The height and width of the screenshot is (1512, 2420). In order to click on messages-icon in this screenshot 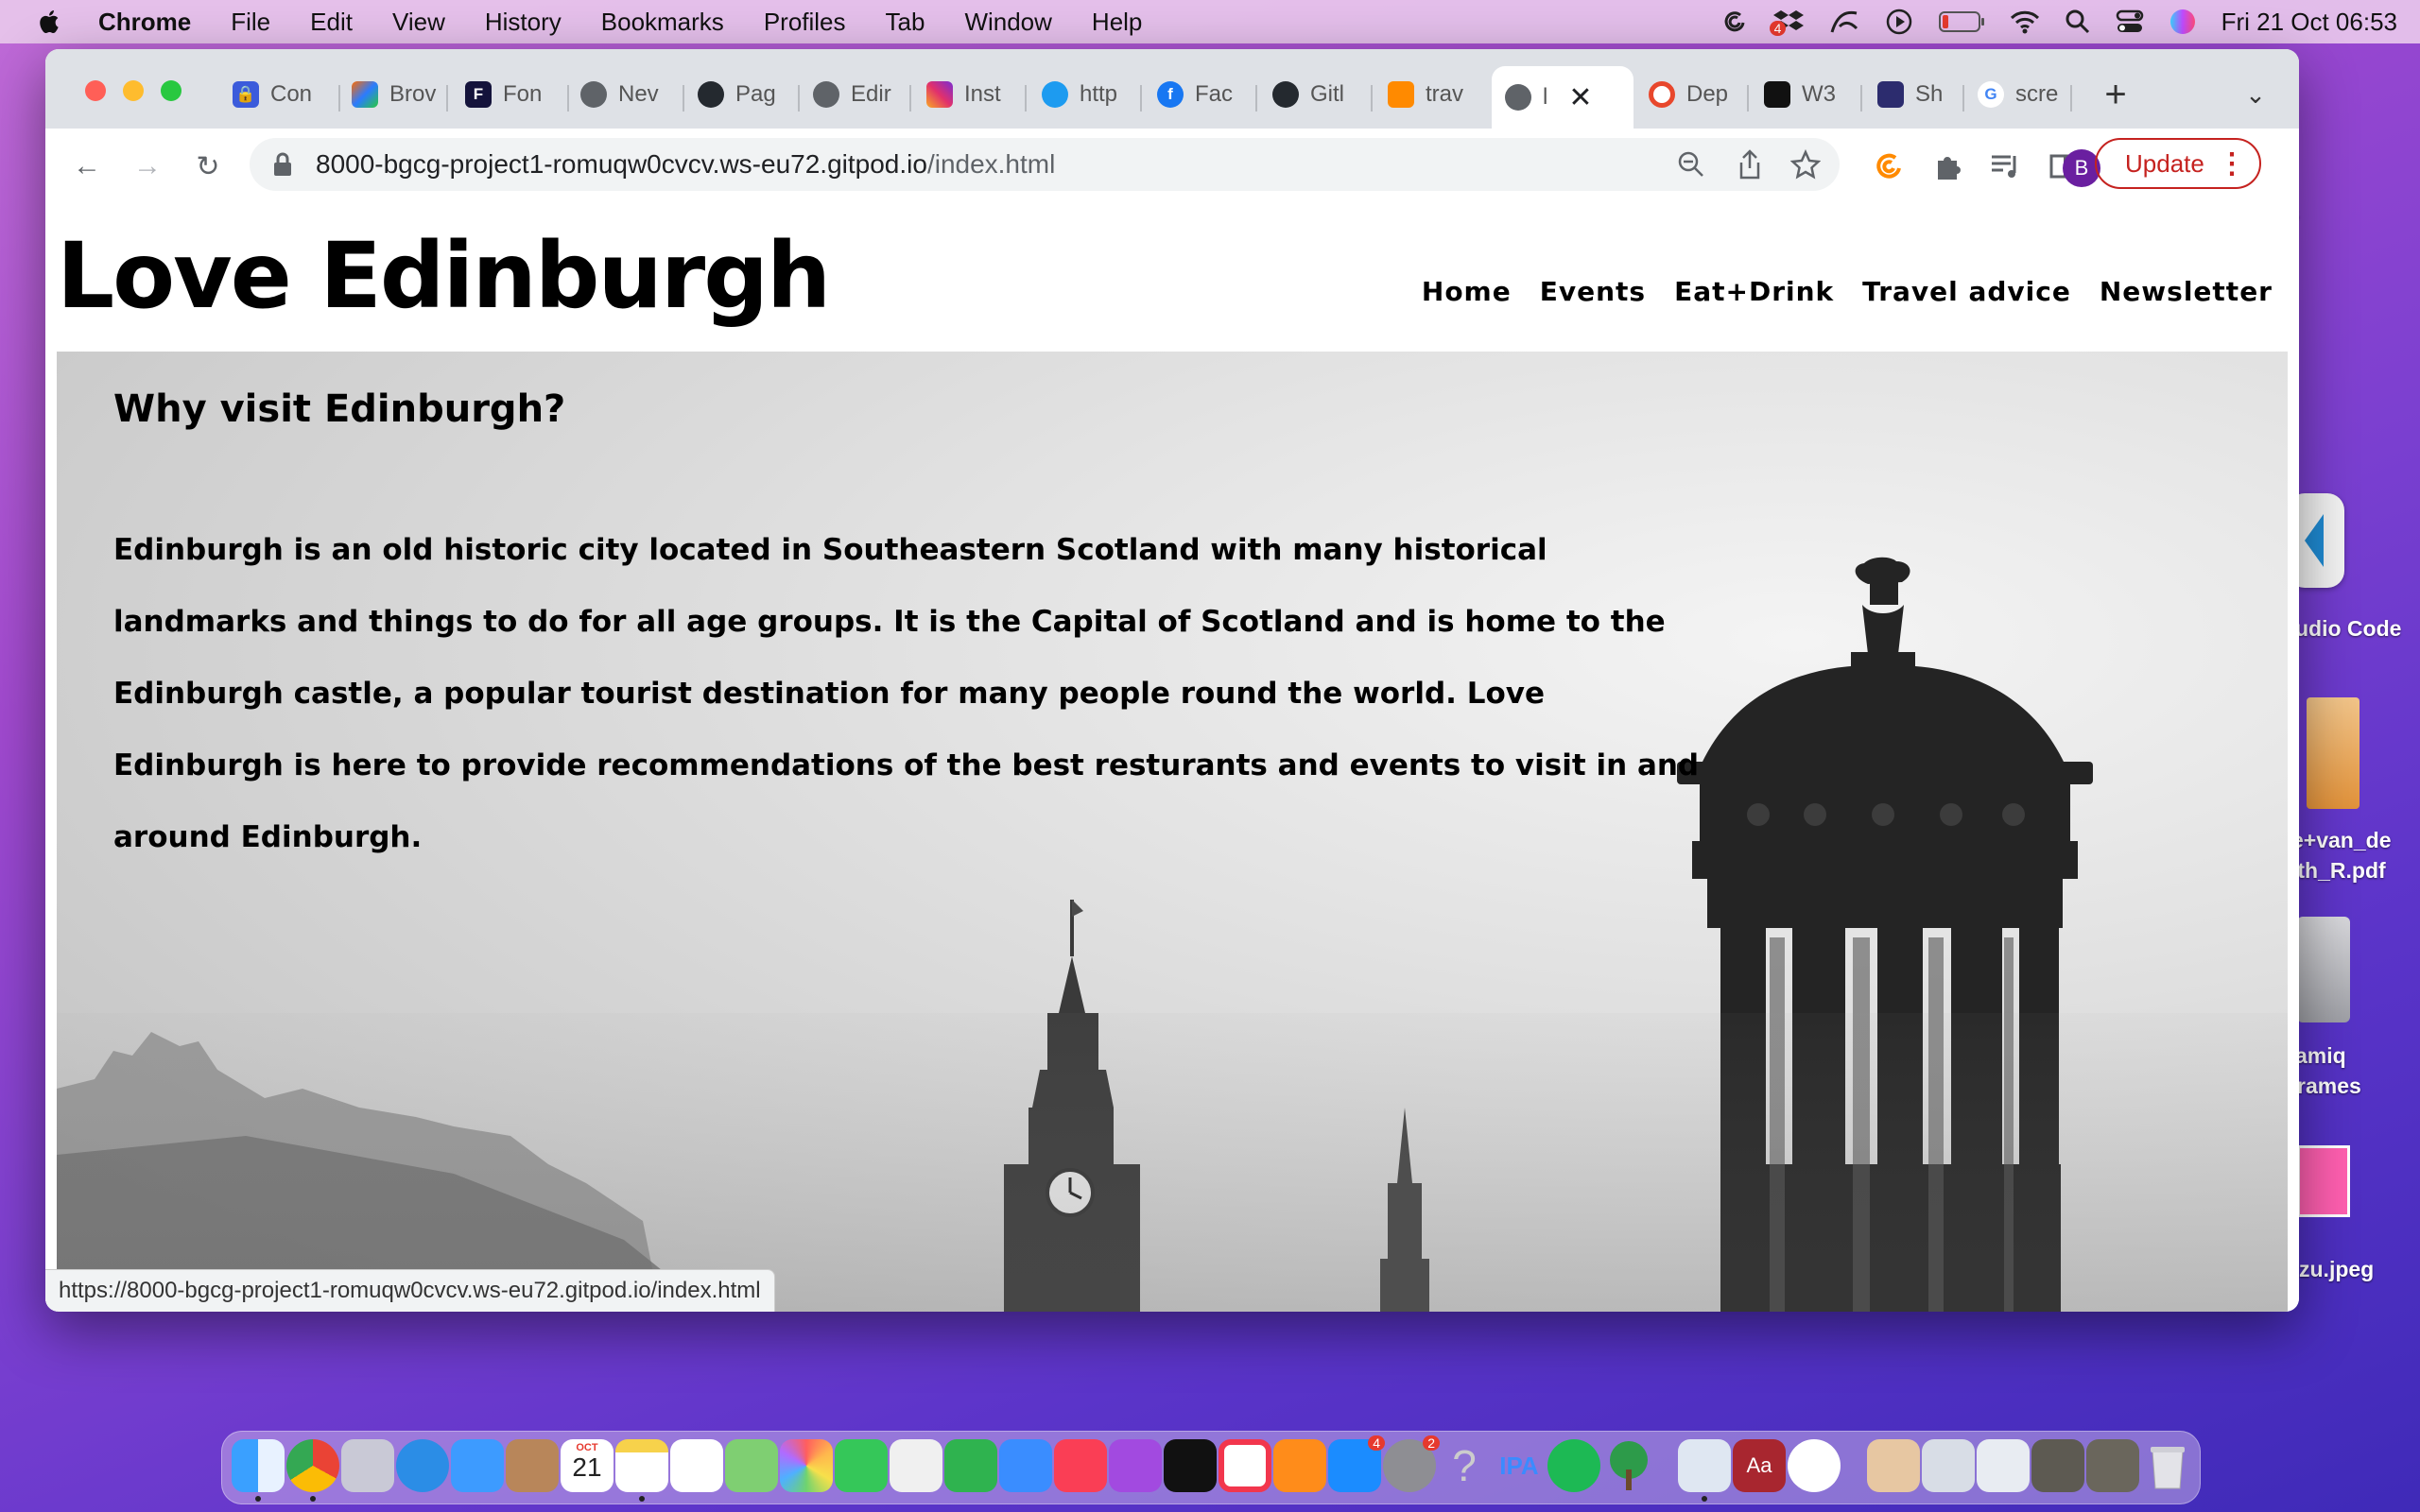, I will do `click(861, 1465)`.